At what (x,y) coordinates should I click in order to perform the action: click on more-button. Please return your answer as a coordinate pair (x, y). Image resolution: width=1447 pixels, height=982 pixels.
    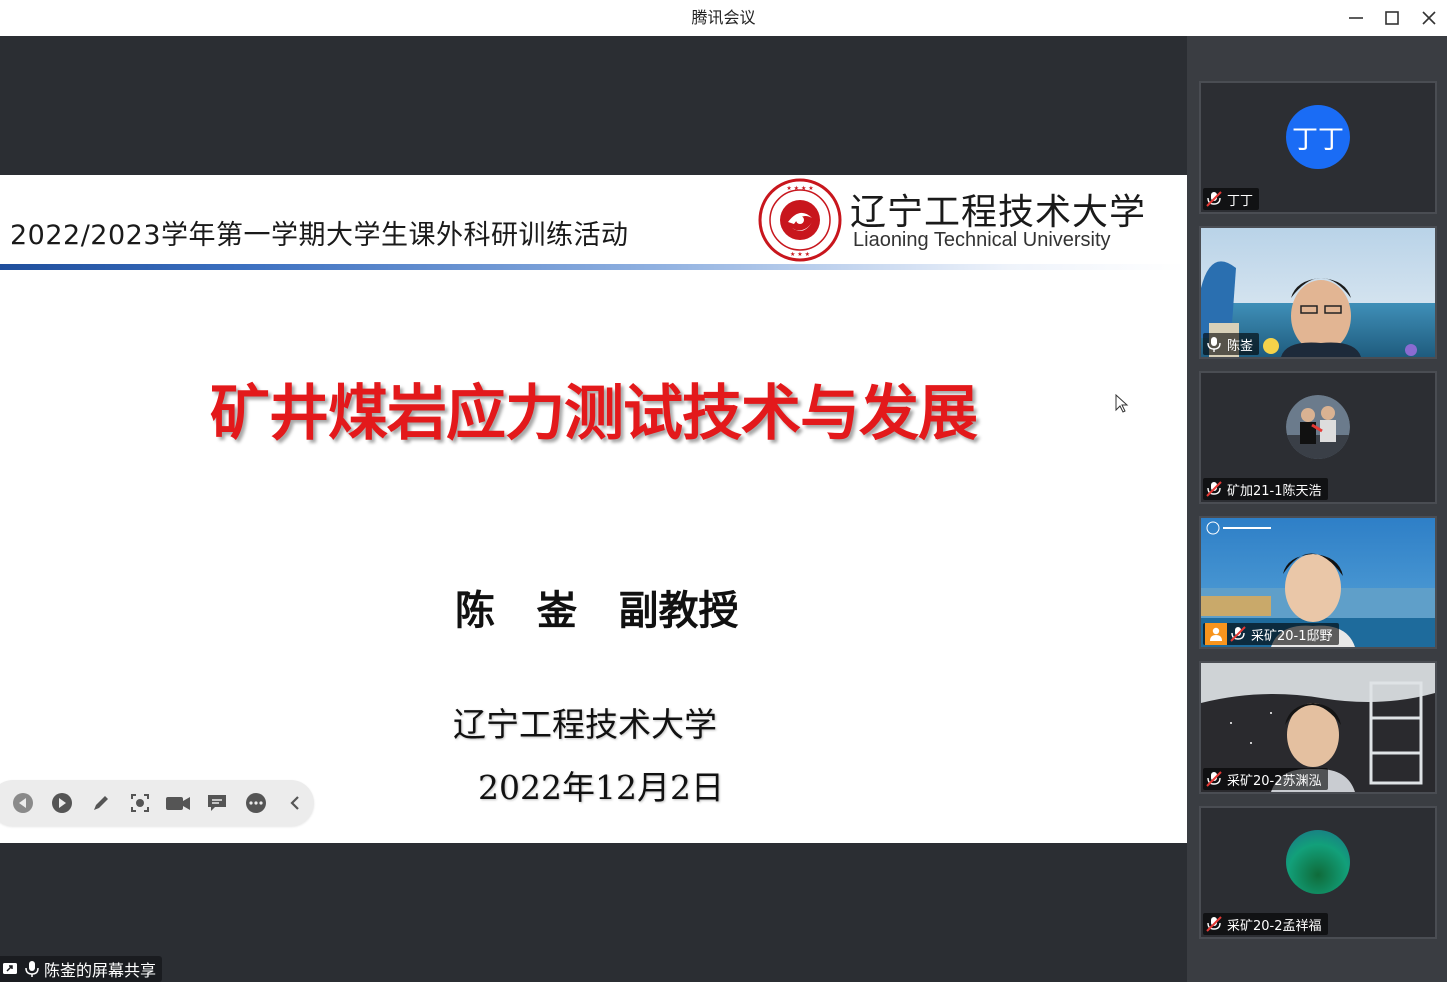
    Looking at the image, I should click on (256, 803).